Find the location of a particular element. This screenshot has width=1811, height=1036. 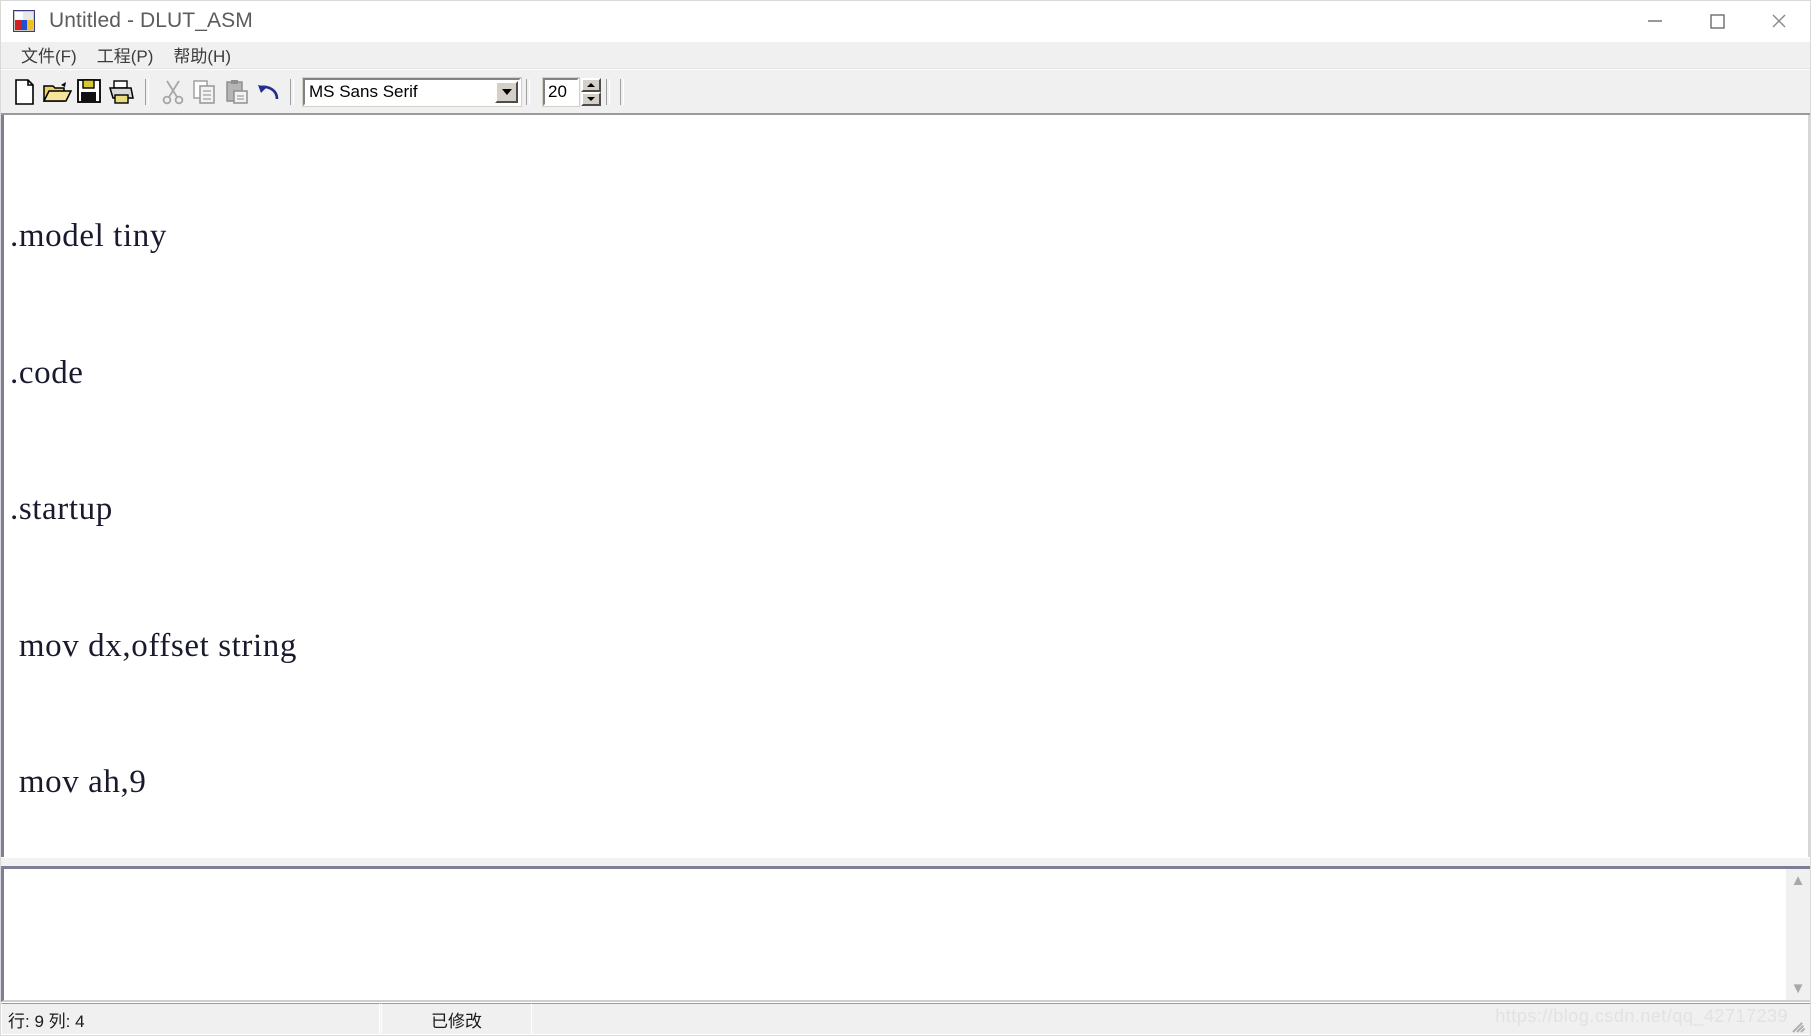

open-folder-icon is located at coordinates (57, 91).